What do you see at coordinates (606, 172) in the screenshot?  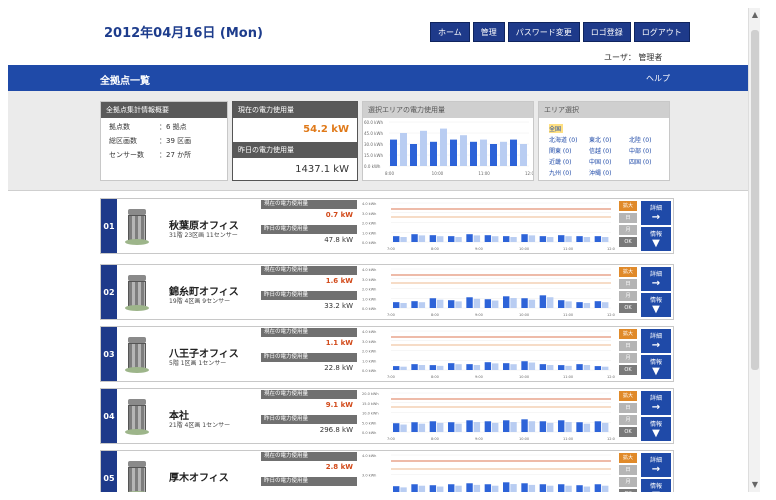 I see `area-item: 沖縄 (0)` at bounding box center [606, 172].